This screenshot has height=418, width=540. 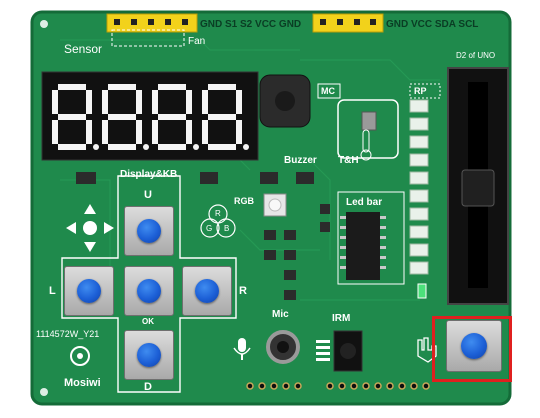 I want to click on key-up-cap, so click(x=149, y=231).